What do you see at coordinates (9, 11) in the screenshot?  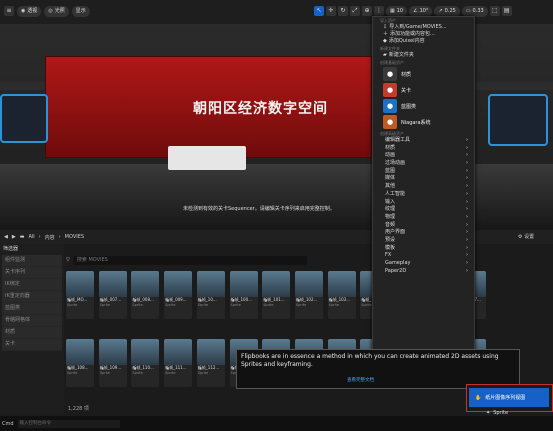 I see `menu-icon: ≡` at bounding box center [9, 11].